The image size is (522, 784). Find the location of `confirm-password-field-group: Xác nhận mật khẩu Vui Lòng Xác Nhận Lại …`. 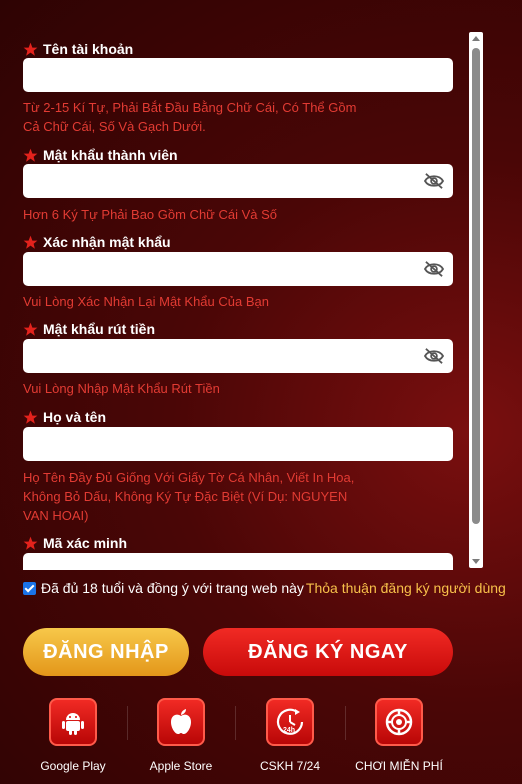

confirm-password-field-group: Xác nhận mật khẩu Vui Lòng Xác Nhận Lại … is located at coordinates (238, 271).